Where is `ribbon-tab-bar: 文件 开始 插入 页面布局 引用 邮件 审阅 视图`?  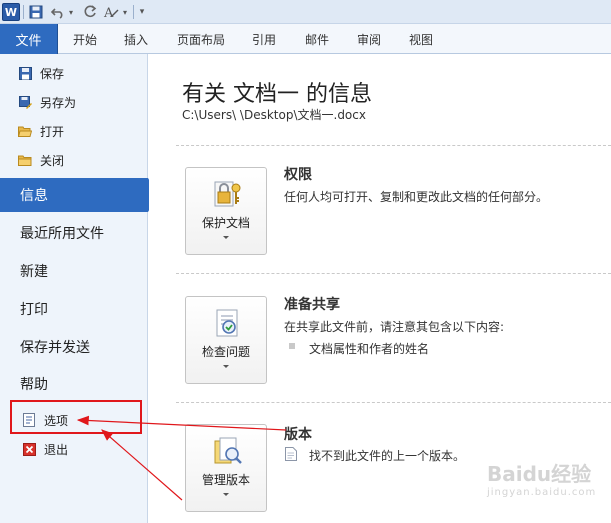
ribbon-tab-bar: 文件 开始 插入 页面布局 引用 邮件 审阅 视图 is located at coordinates (305, 39).